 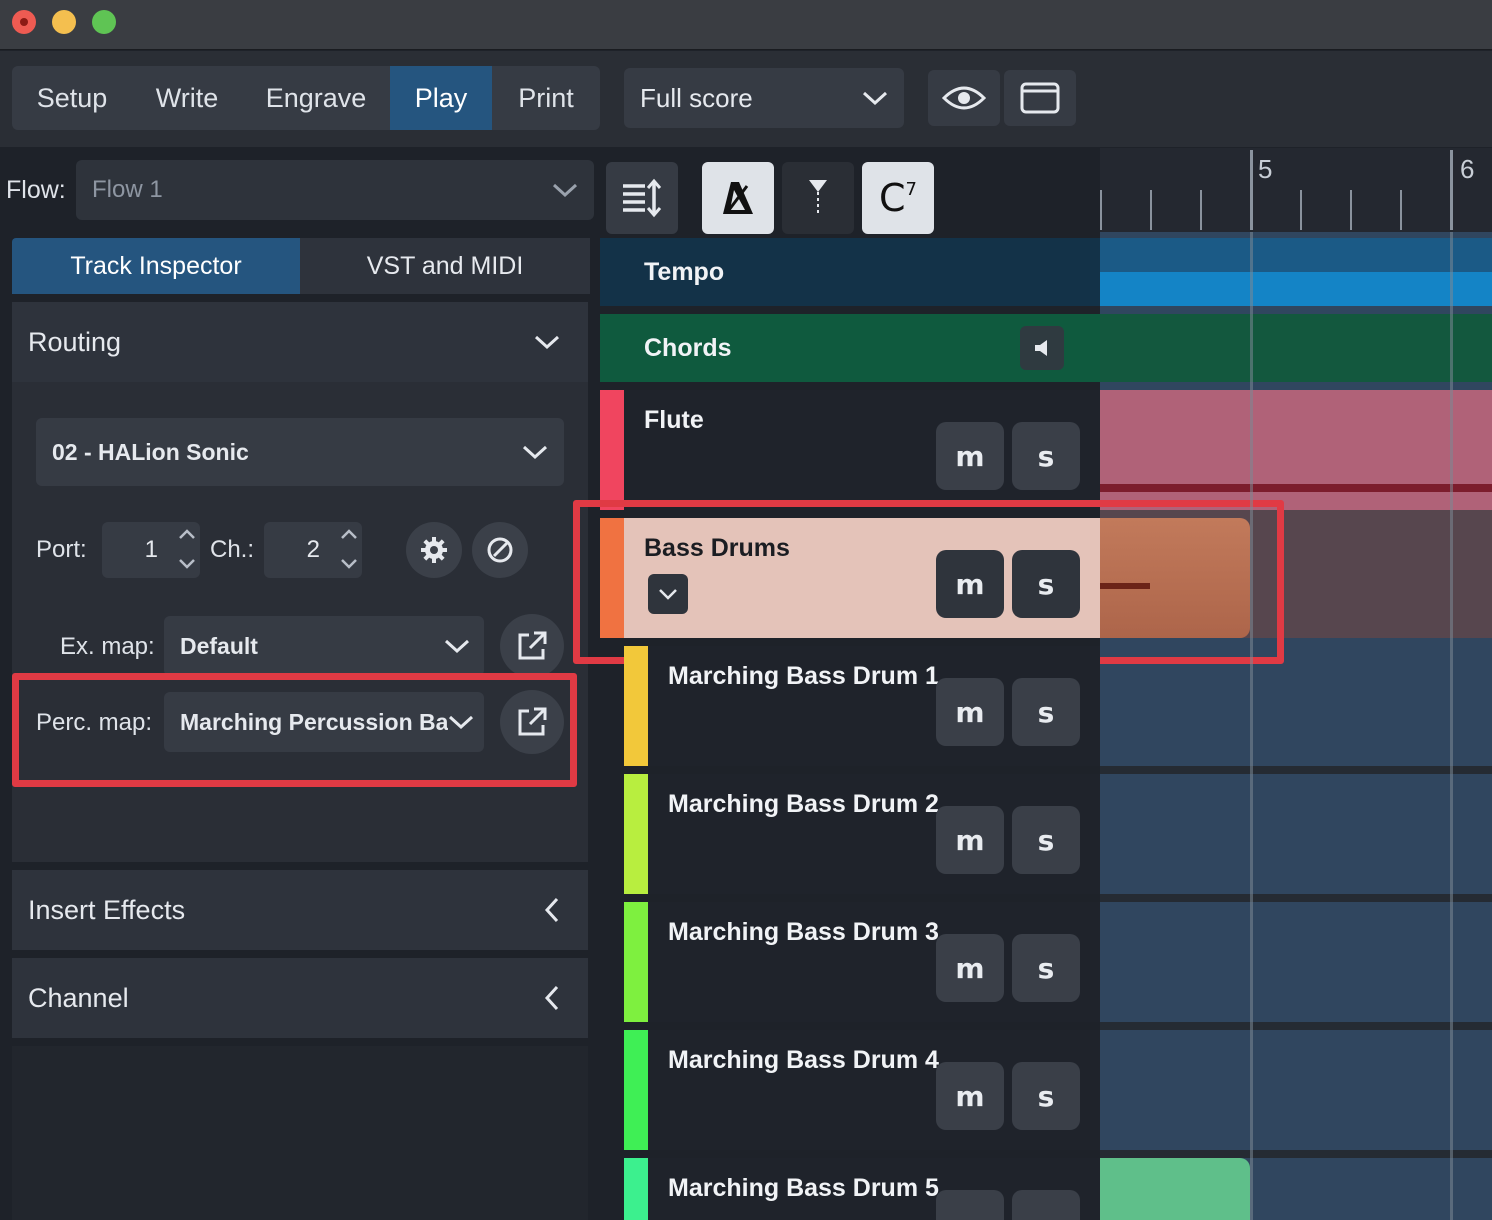 I want to click on chords-audition-button, so click(x=1042, y=348).